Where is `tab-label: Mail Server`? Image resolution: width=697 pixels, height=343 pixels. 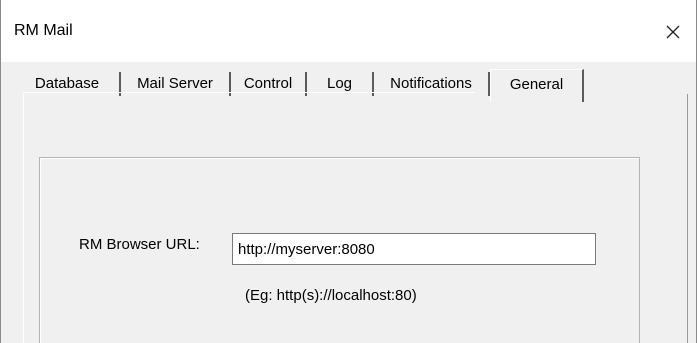
tab-label: Mail Server is located at coordinates (175, 83).